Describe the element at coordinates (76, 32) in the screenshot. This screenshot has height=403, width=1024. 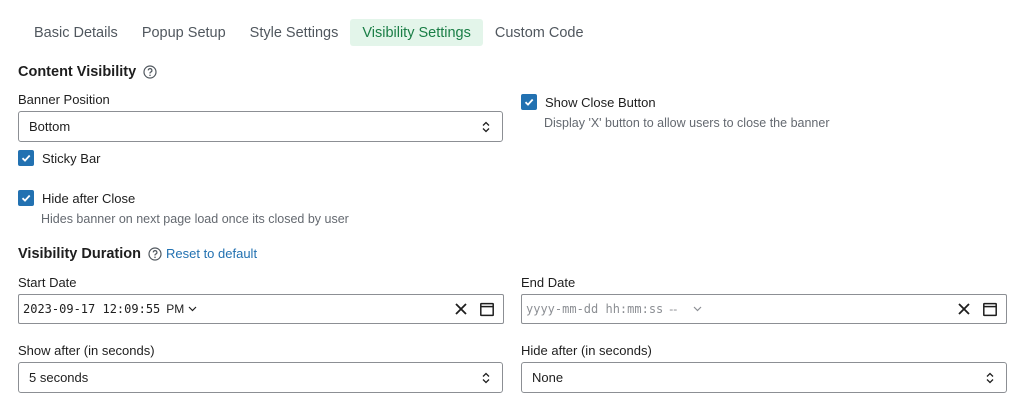
I see `tab-basic-details: Basic Details` at that location.